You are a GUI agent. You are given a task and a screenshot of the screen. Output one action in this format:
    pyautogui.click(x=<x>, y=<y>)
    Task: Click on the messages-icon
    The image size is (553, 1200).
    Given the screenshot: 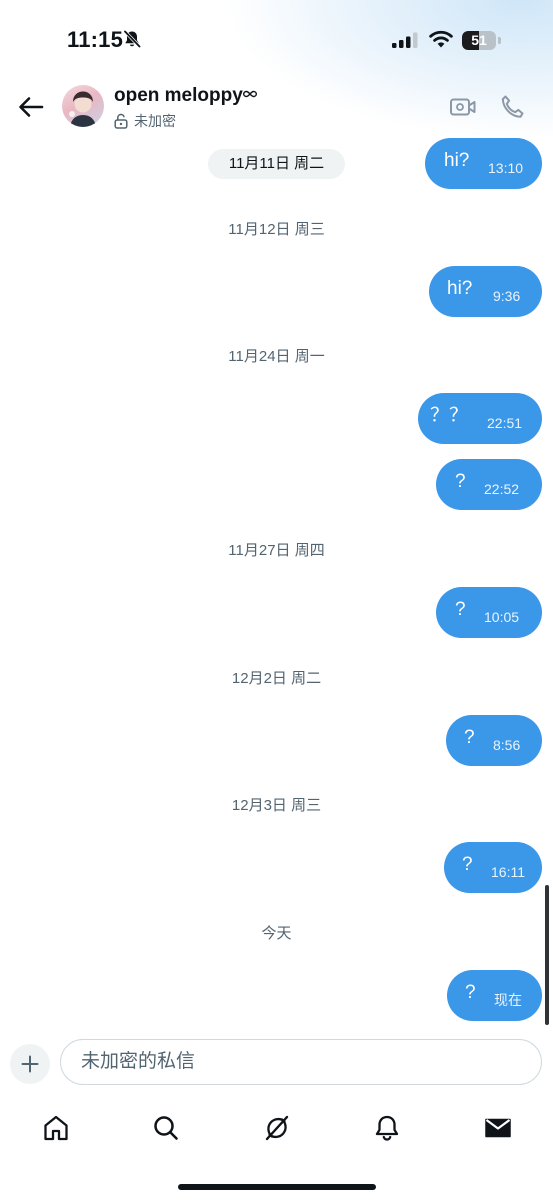 What is the action you would take?
    pyautogui.click(x=498, y=1128)
    